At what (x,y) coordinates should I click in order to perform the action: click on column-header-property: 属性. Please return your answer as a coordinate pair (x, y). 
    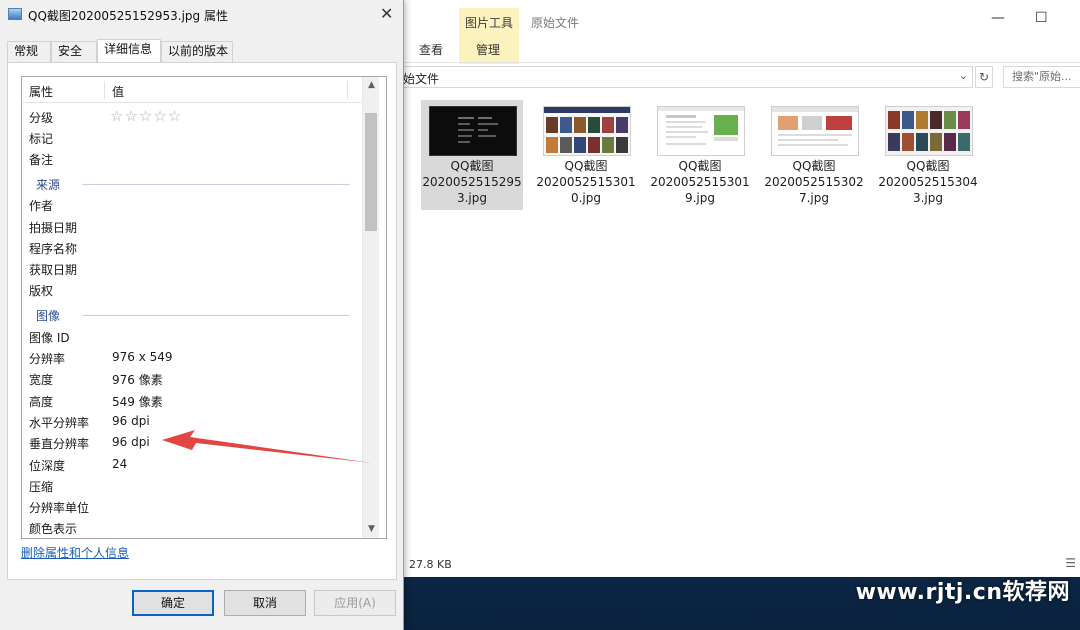
    Looking at the image, I should click on (41, 91).